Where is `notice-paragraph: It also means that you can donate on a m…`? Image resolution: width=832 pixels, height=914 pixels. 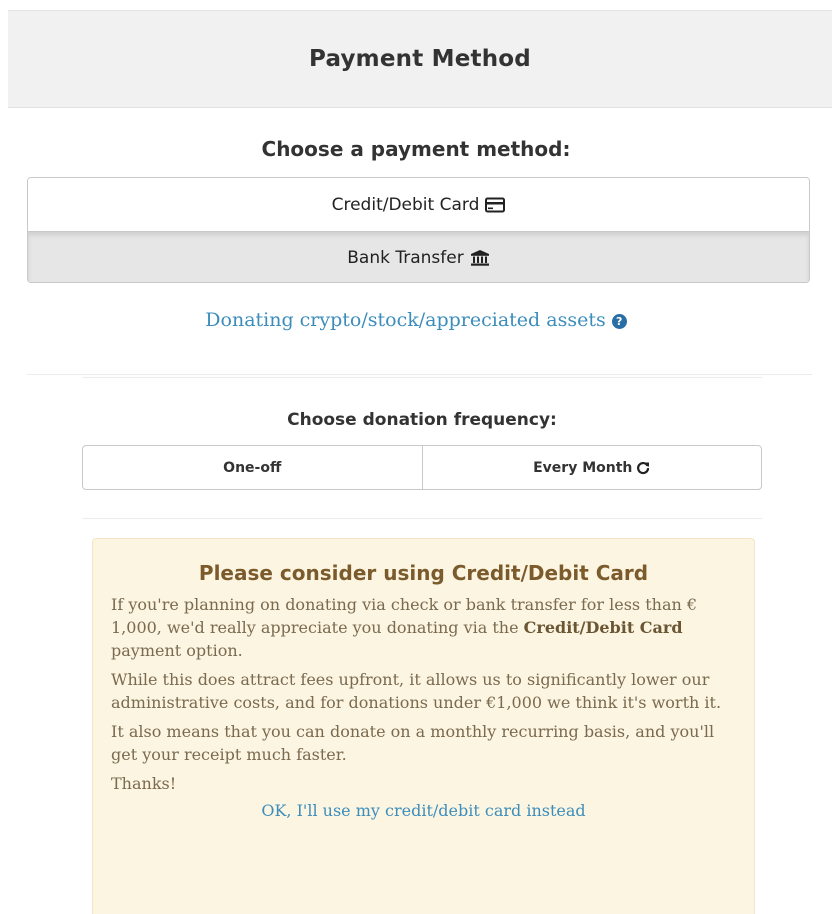
notice-paragraph: It also means that you can donate on a m… is located at coordinates (413, 743).